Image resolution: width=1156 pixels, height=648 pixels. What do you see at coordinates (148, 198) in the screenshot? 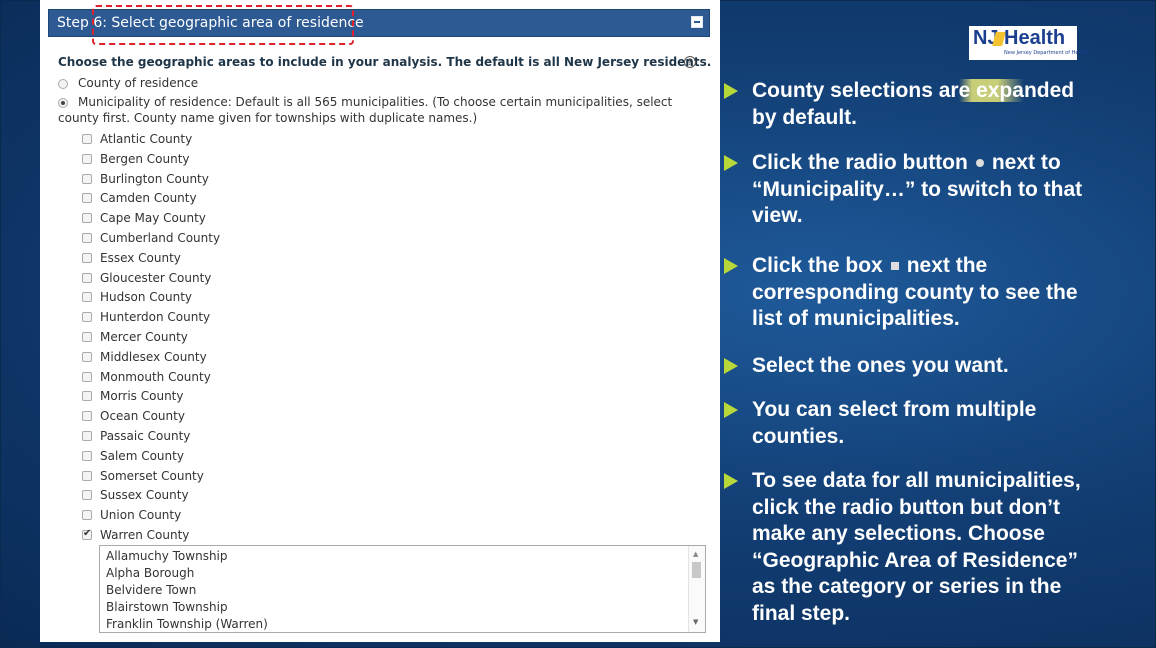
I see `county-label: Camden County` at bounding box center [148, 198].